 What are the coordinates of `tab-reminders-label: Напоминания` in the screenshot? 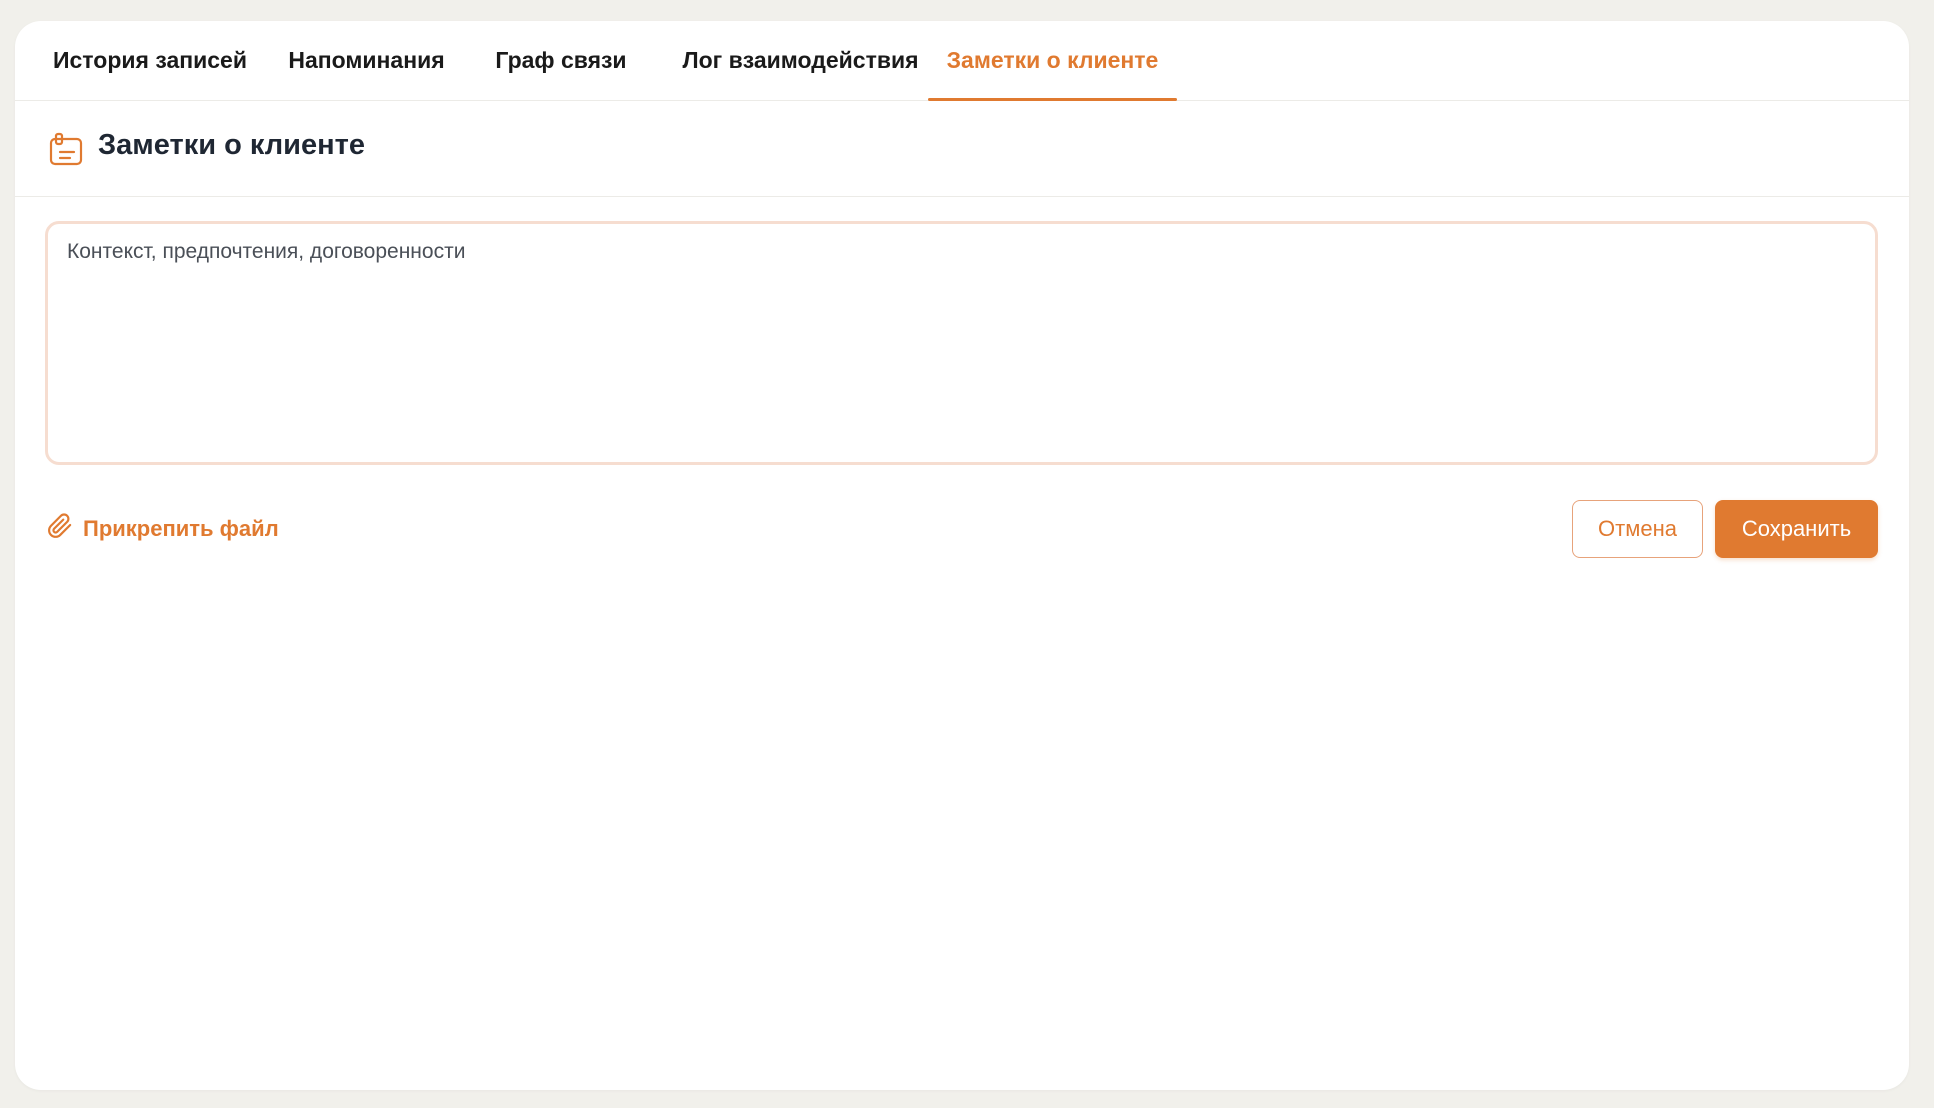 It's located at (366, 60).